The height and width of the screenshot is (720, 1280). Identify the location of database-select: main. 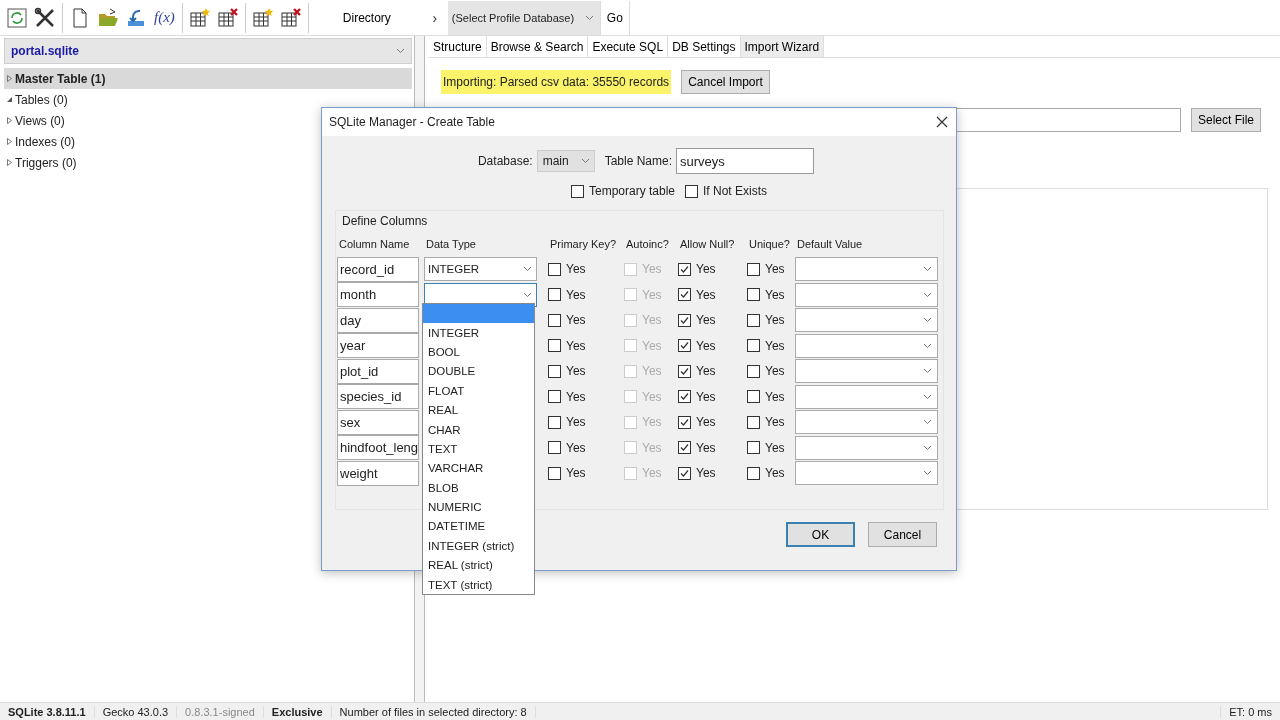
(565, 161).